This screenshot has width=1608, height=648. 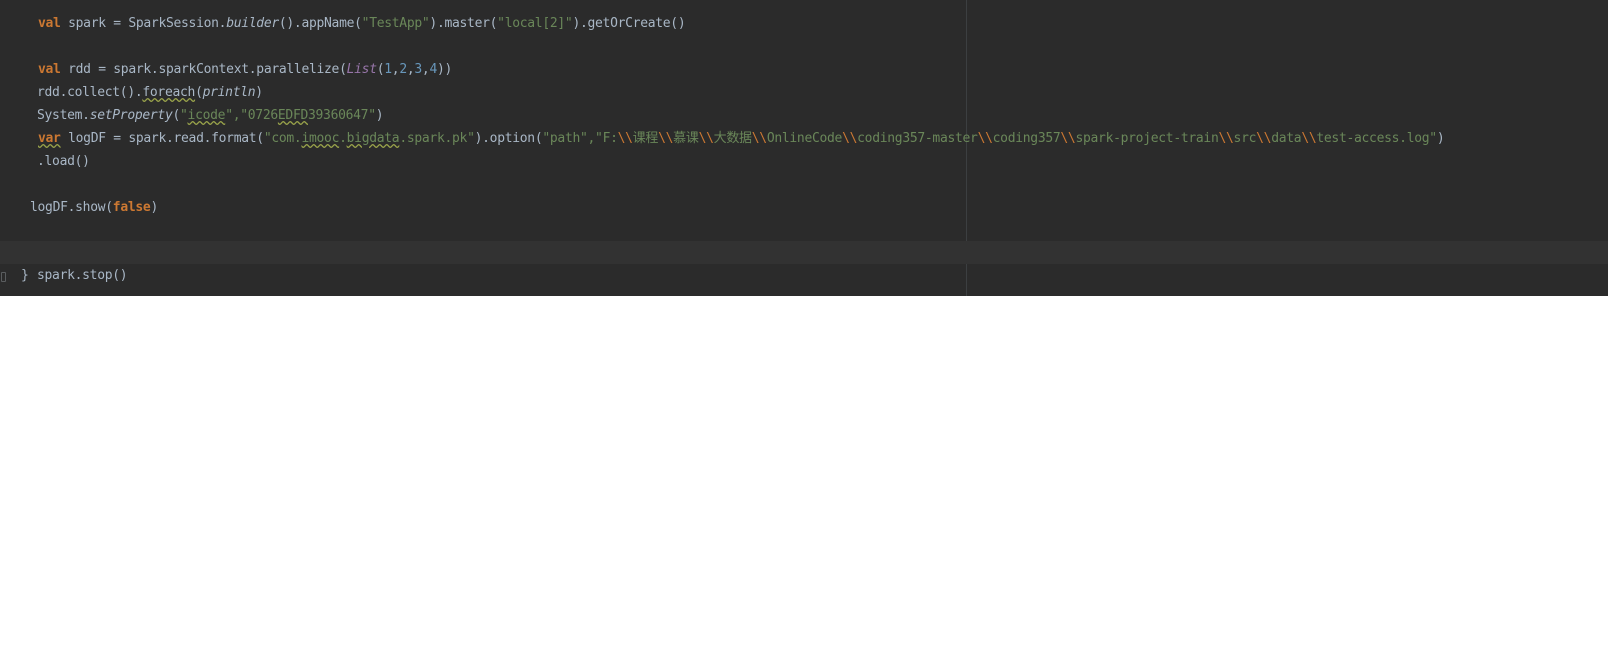 I want to click on code-token: 3, so click(x=418, y=69).